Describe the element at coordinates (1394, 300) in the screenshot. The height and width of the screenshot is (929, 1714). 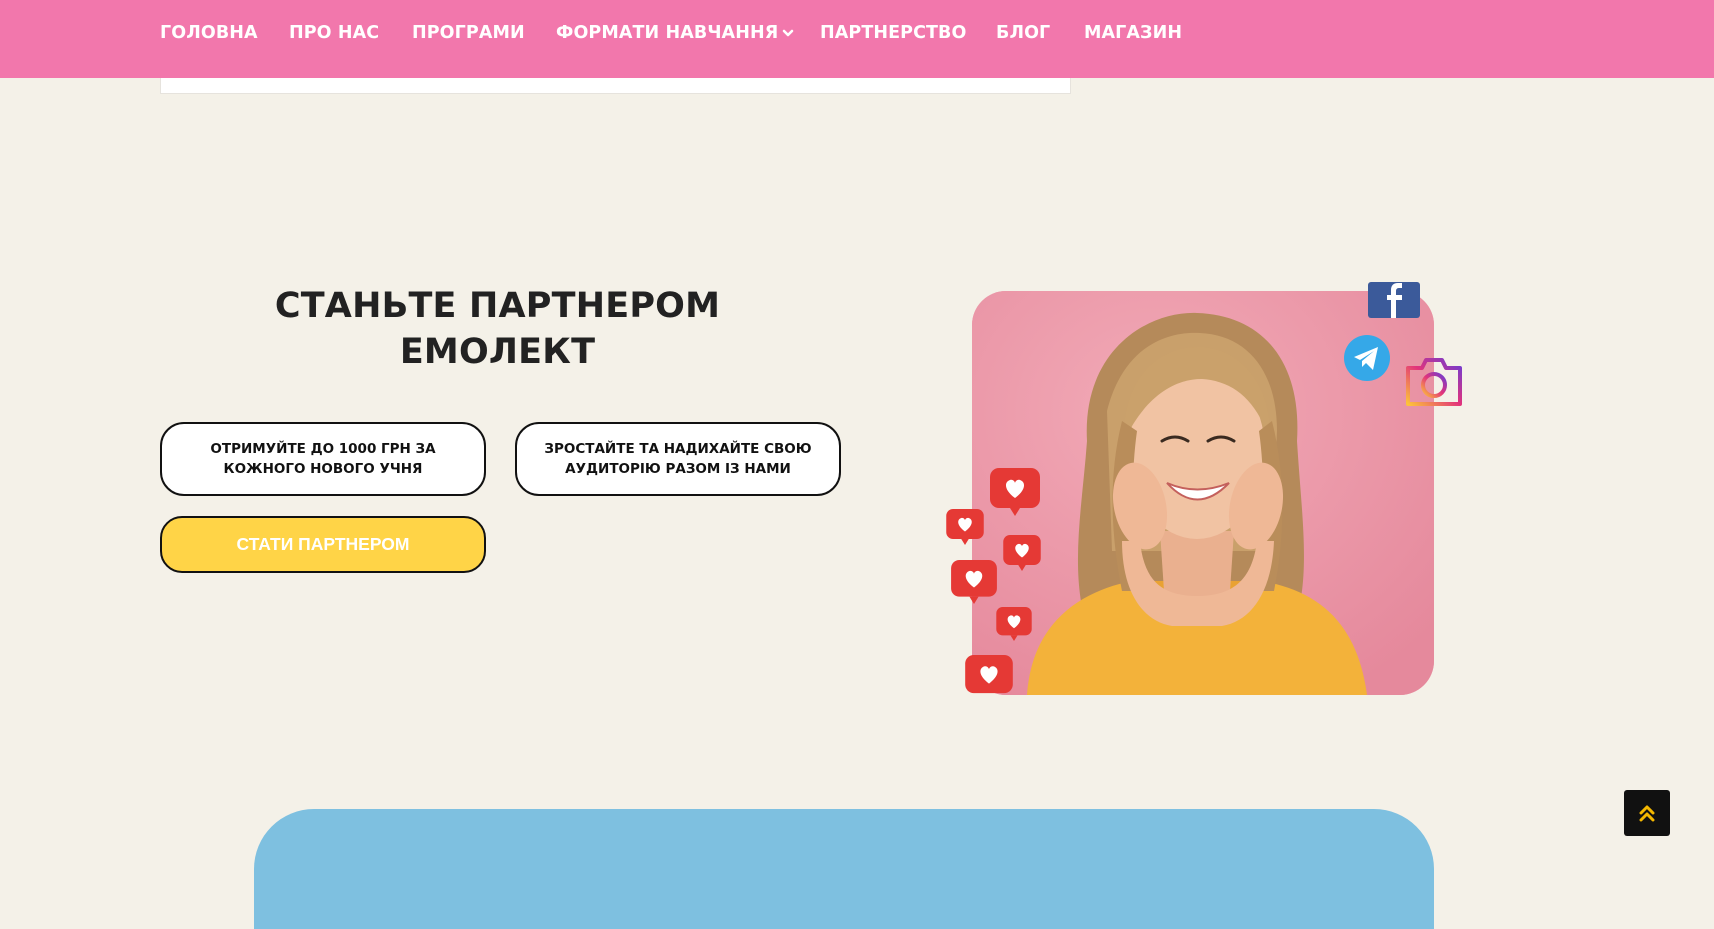
I see `facebook-icon` at that location.